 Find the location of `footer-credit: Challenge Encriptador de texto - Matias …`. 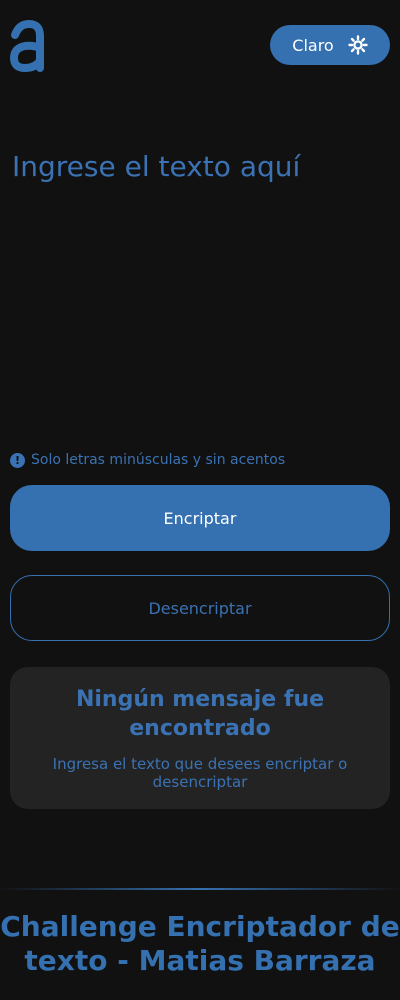

footer-credit: Challenge Encriptador de texto - Matias … is located at coordinates (200, 943).